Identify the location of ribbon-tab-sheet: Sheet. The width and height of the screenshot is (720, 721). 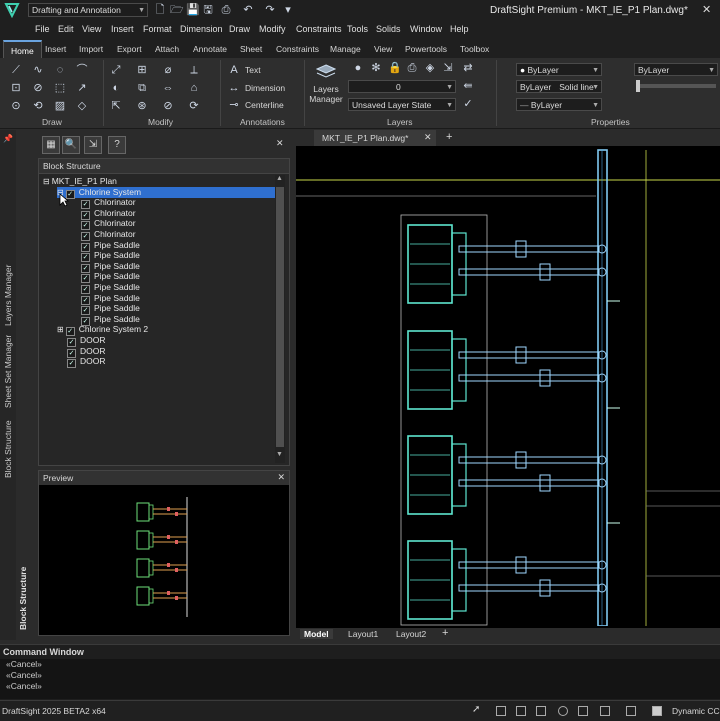
(251, 49).